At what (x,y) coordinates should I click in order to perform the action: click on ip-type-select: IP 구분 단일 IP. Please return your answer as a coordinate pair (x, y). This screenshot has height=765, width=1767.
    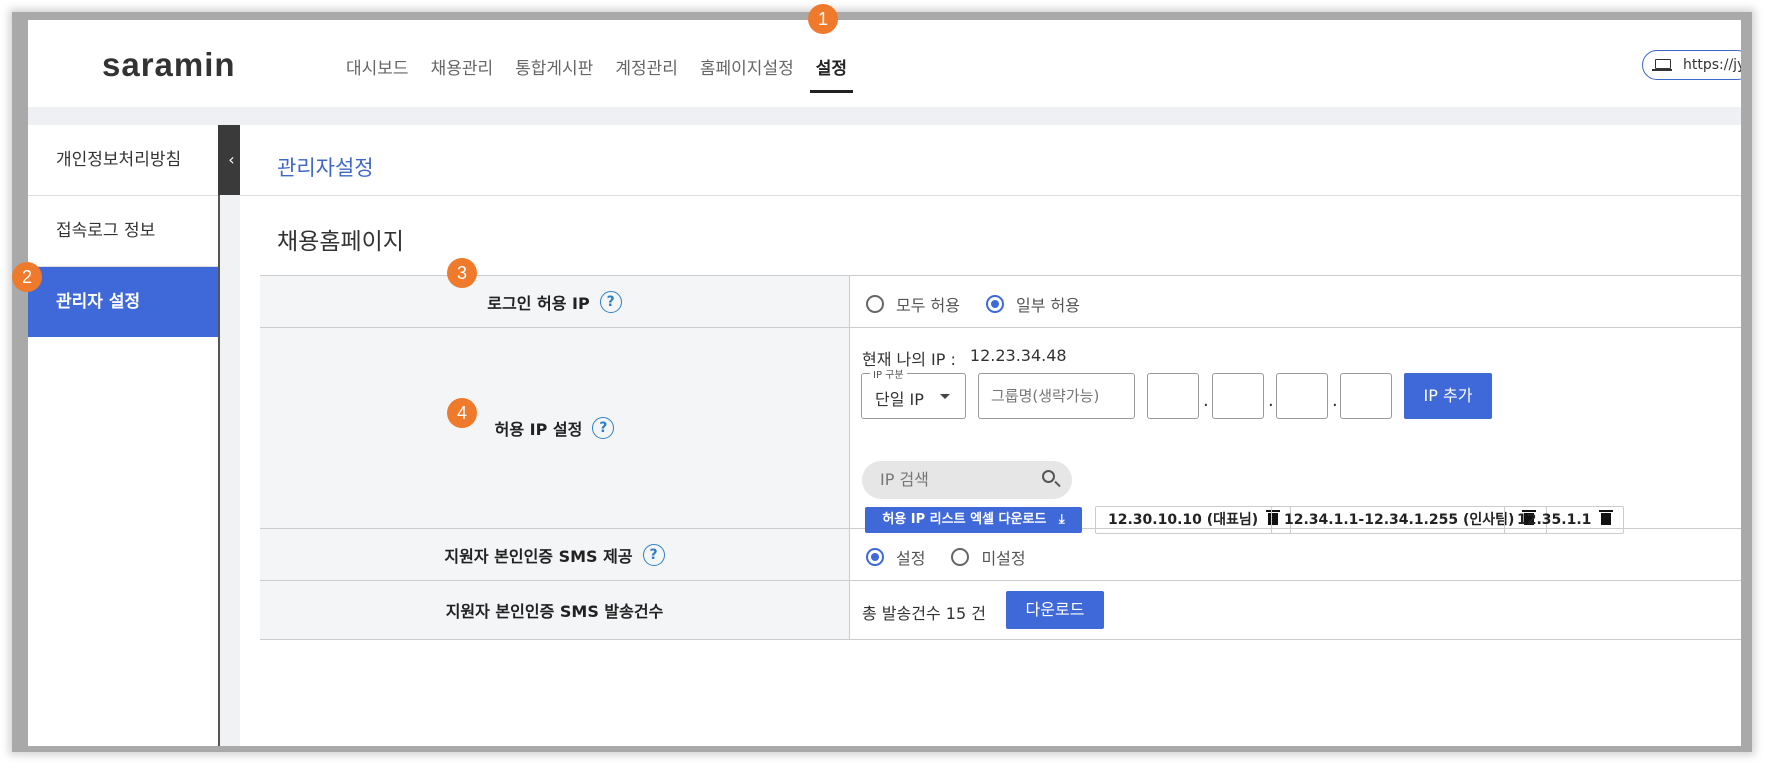
    Looking at the image, I should click on (913, 392).